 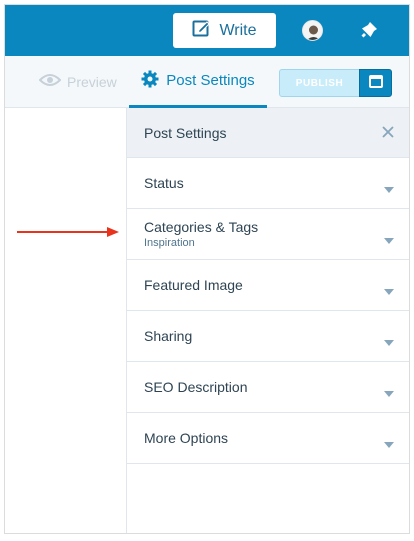 What do you see at coordinates (268, 438) in the screenshot?
I see `section-more-options: More Options` at bounding box center [268, 438].